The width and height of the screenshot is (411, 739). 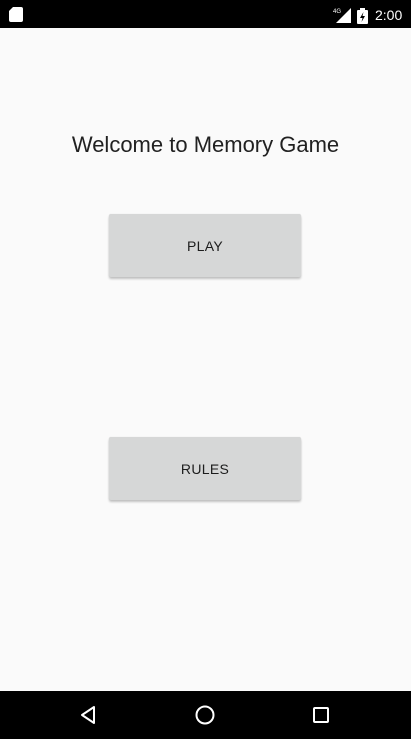 What do you see at coordinates (389, 15) in the screenshot?
I see `status-time: 2:00` at bounding box center [389, 15].